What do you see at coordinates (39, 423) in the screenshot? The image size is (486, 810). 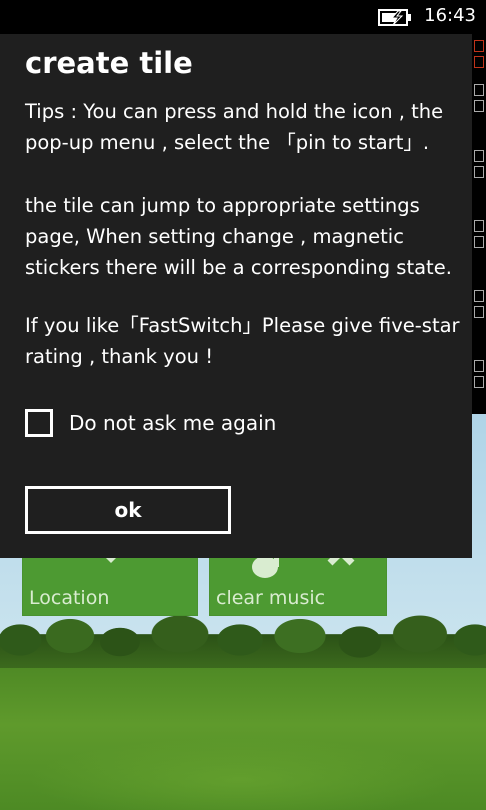 I see `do-not-ask-checkbox` at bounding box center [39, 423].